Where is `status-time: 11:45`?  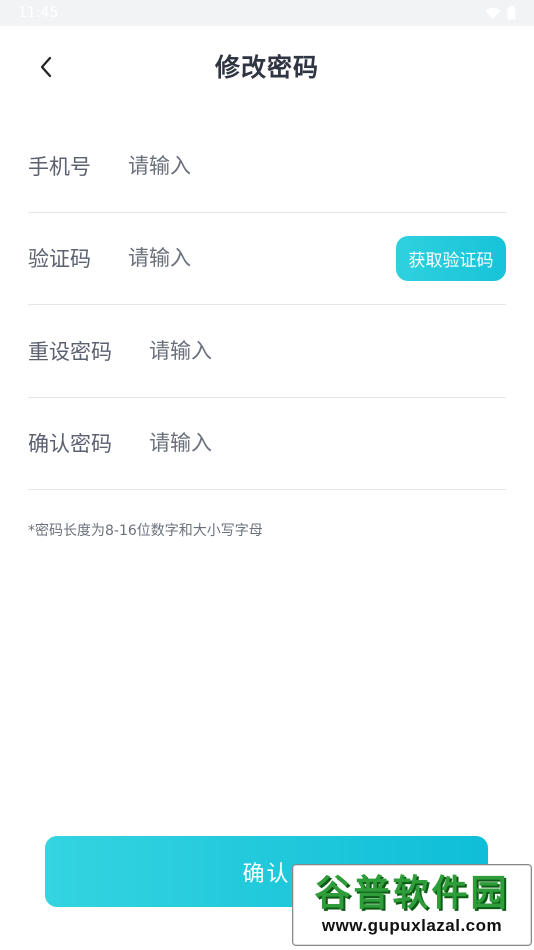
status-time: 11:45 is located at coordinates (38, 13).